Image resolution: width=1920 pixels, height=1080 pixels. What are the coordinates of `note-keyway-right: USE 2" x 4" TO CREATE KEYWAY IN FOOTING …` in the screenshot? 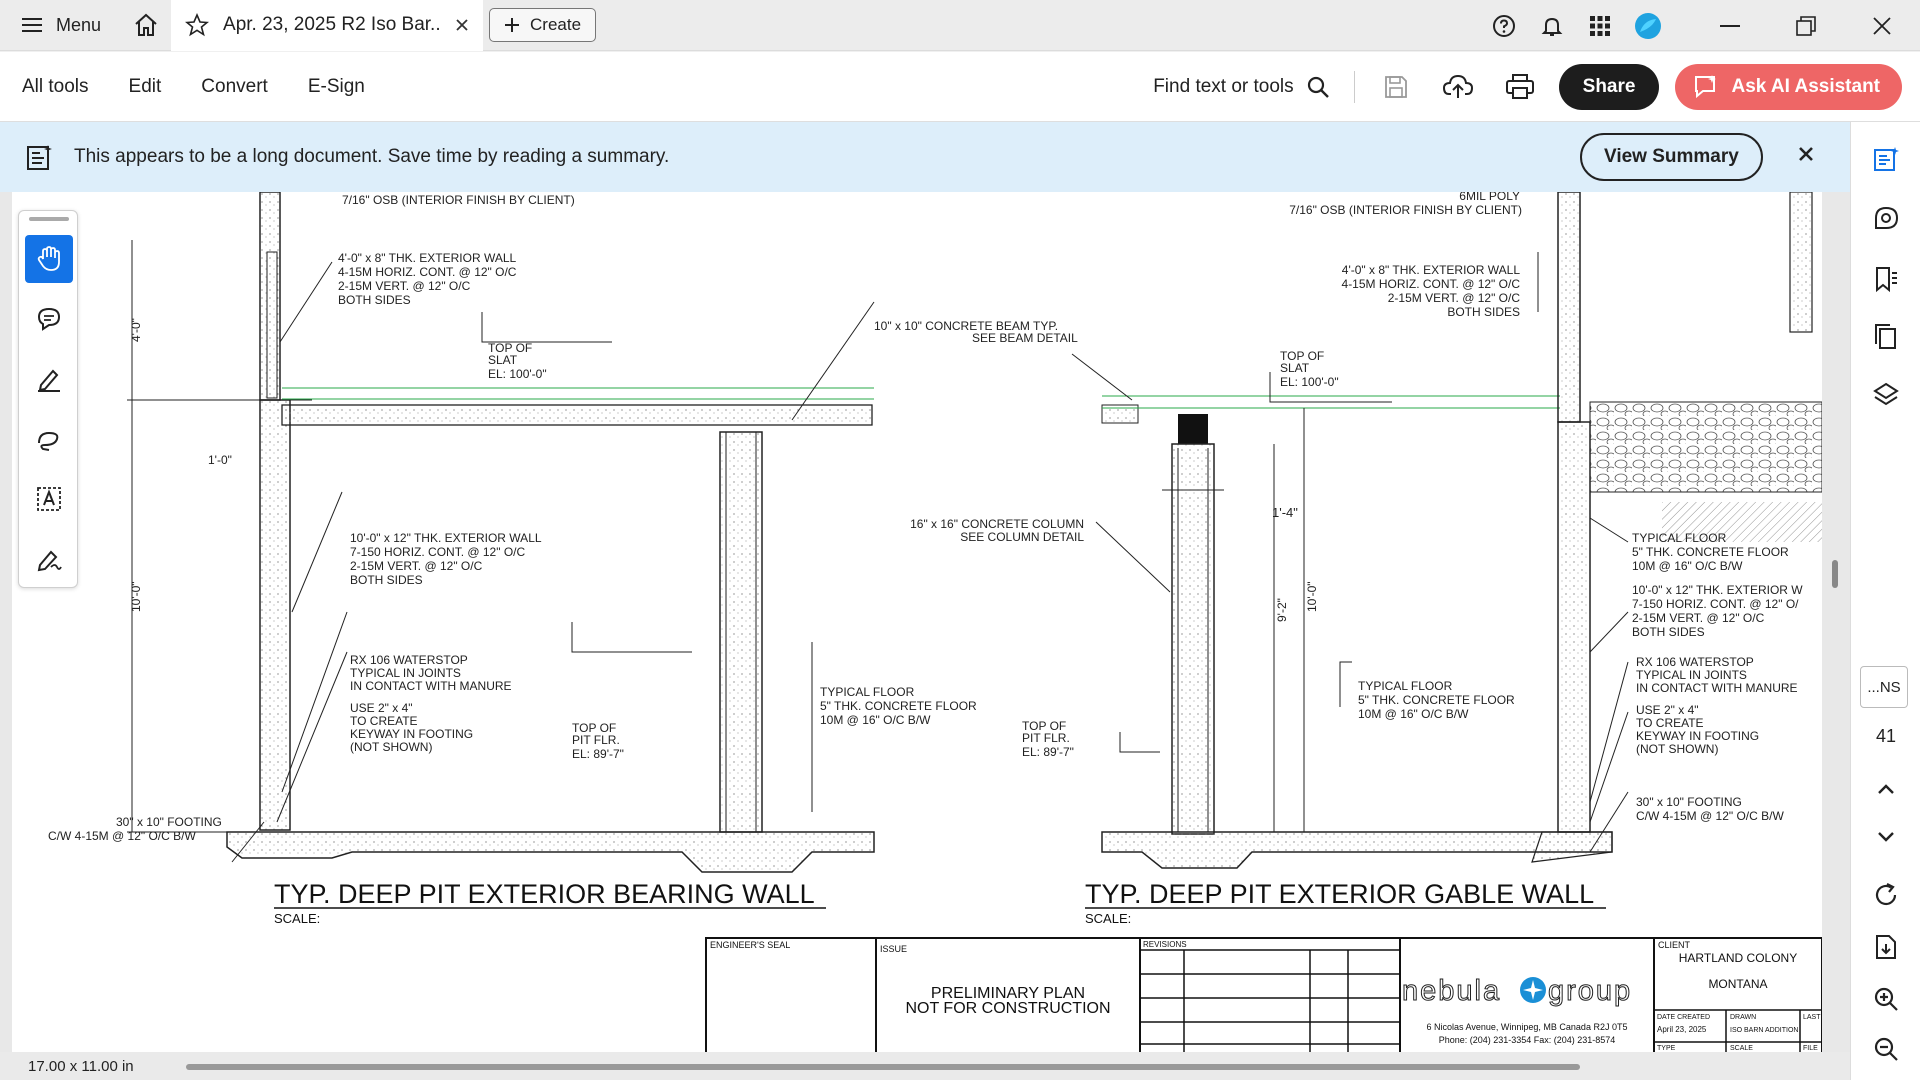 It's located at (1697, 729).